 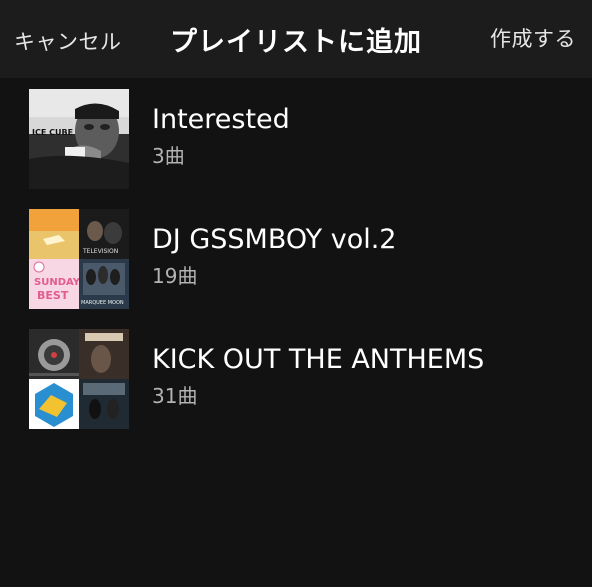 I want to click on playlist-info: Interested 3曲, so click(x=221, y=136).